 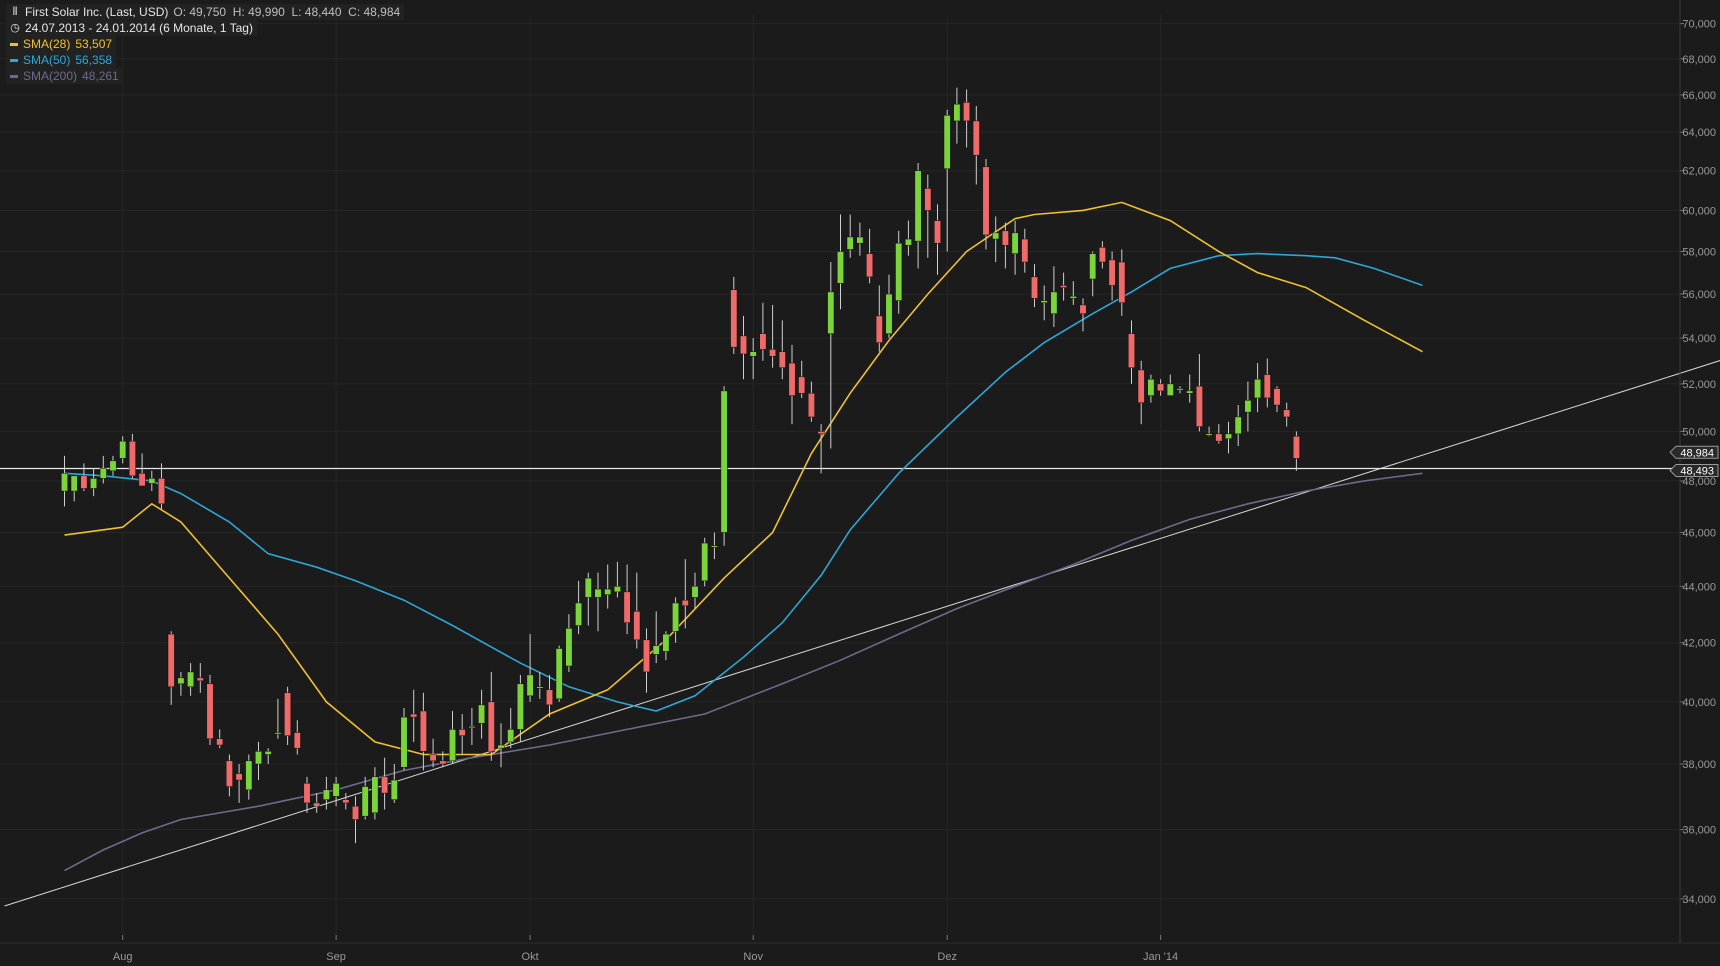 What do you see at coordinates (530, 957) in the screenshot?
I see `x-tick-label: Okt` at bounding box center [530, 957].